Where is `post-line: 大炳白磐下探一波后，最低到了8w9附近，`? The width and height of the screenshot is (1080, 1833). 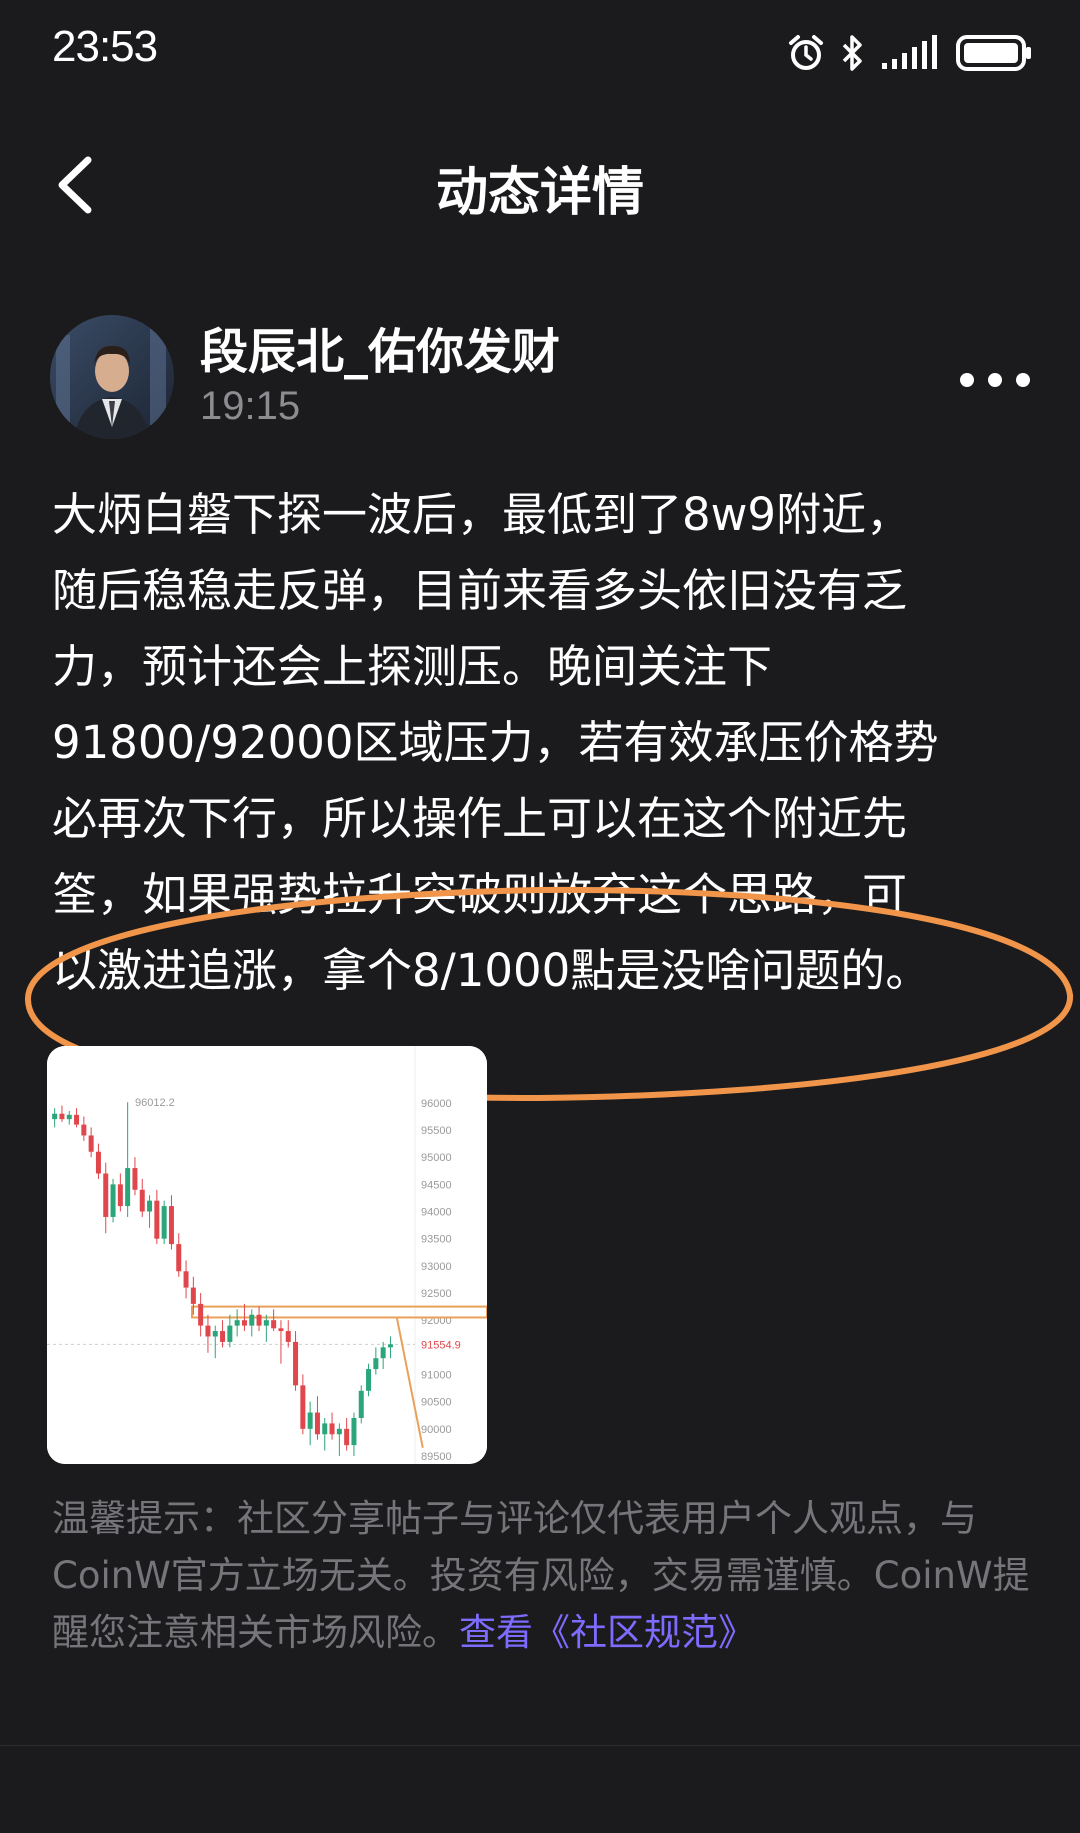
post-line: 大炳白磐下探一波后，最低到了8w9附近， is located at coordinates (482, 514).